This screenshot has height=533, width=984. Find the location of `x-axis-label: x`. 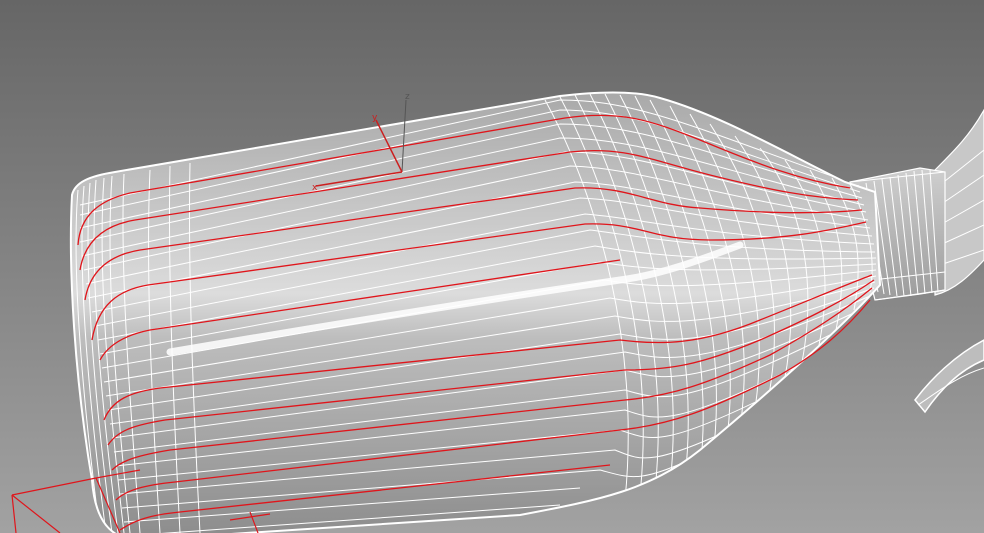

x-axis-label: x is located at coordinates (315, 188).